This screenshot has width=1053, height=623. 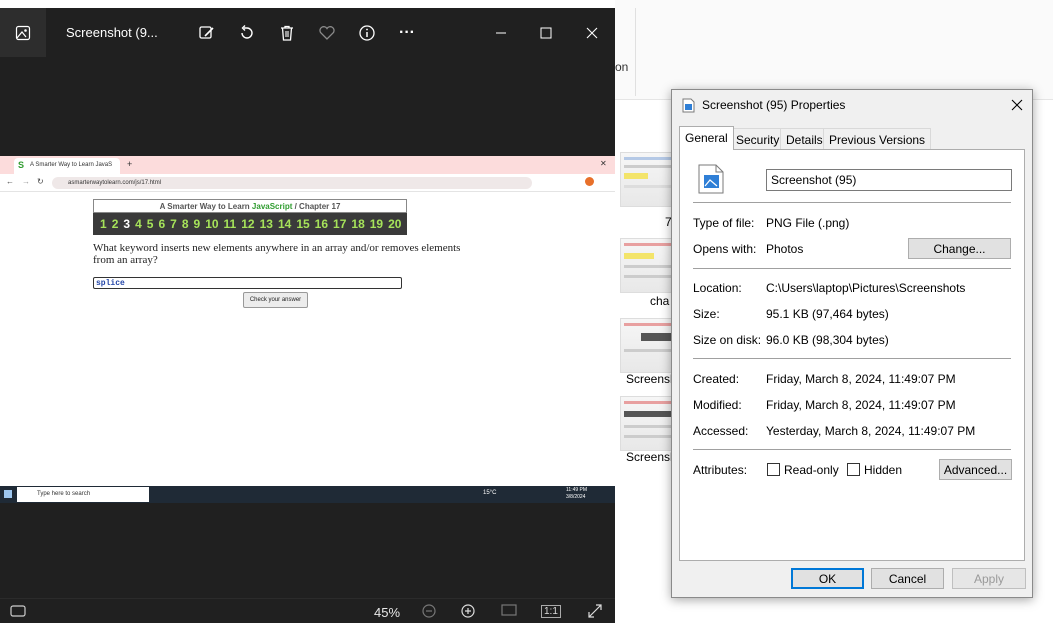 What do you see at coordinates (724, 223) in the screenshot?
I see `type-of-file-label: Type of file:` at bounding box center [724, 223].